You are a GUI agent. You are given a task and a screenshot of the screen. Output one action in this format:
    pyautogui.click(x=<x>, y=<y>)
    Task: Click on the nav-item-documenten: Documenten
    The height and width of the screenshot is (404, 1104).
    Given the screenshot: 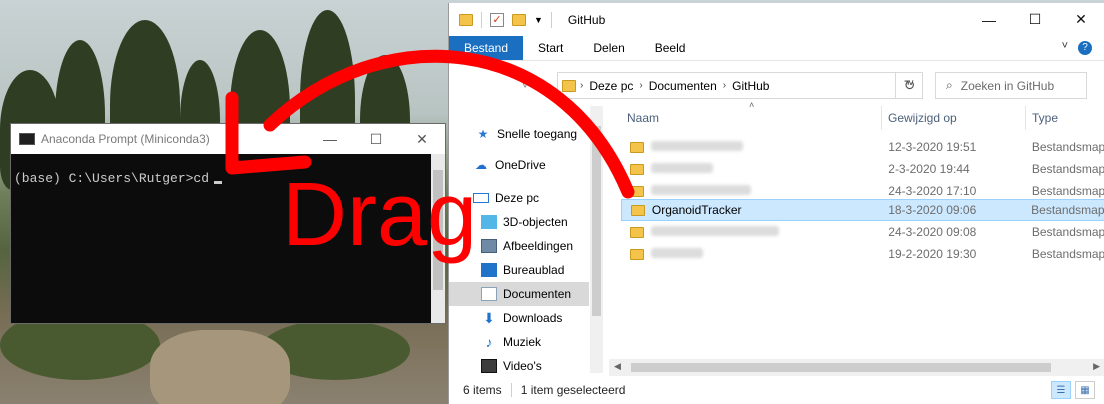 What is the action you would take?
    pyautogui.click(x=519, y=294)
    